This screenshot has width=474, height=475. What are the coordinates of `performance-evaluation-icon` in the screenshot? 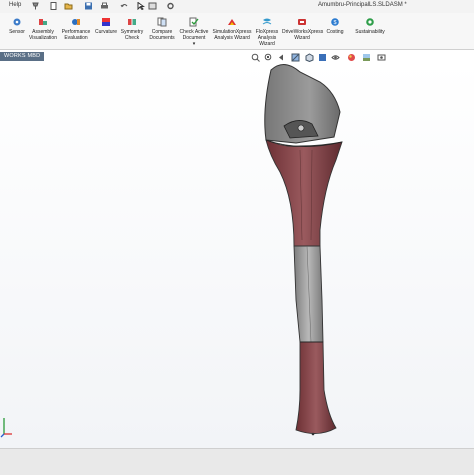 It's located at (76, 22).